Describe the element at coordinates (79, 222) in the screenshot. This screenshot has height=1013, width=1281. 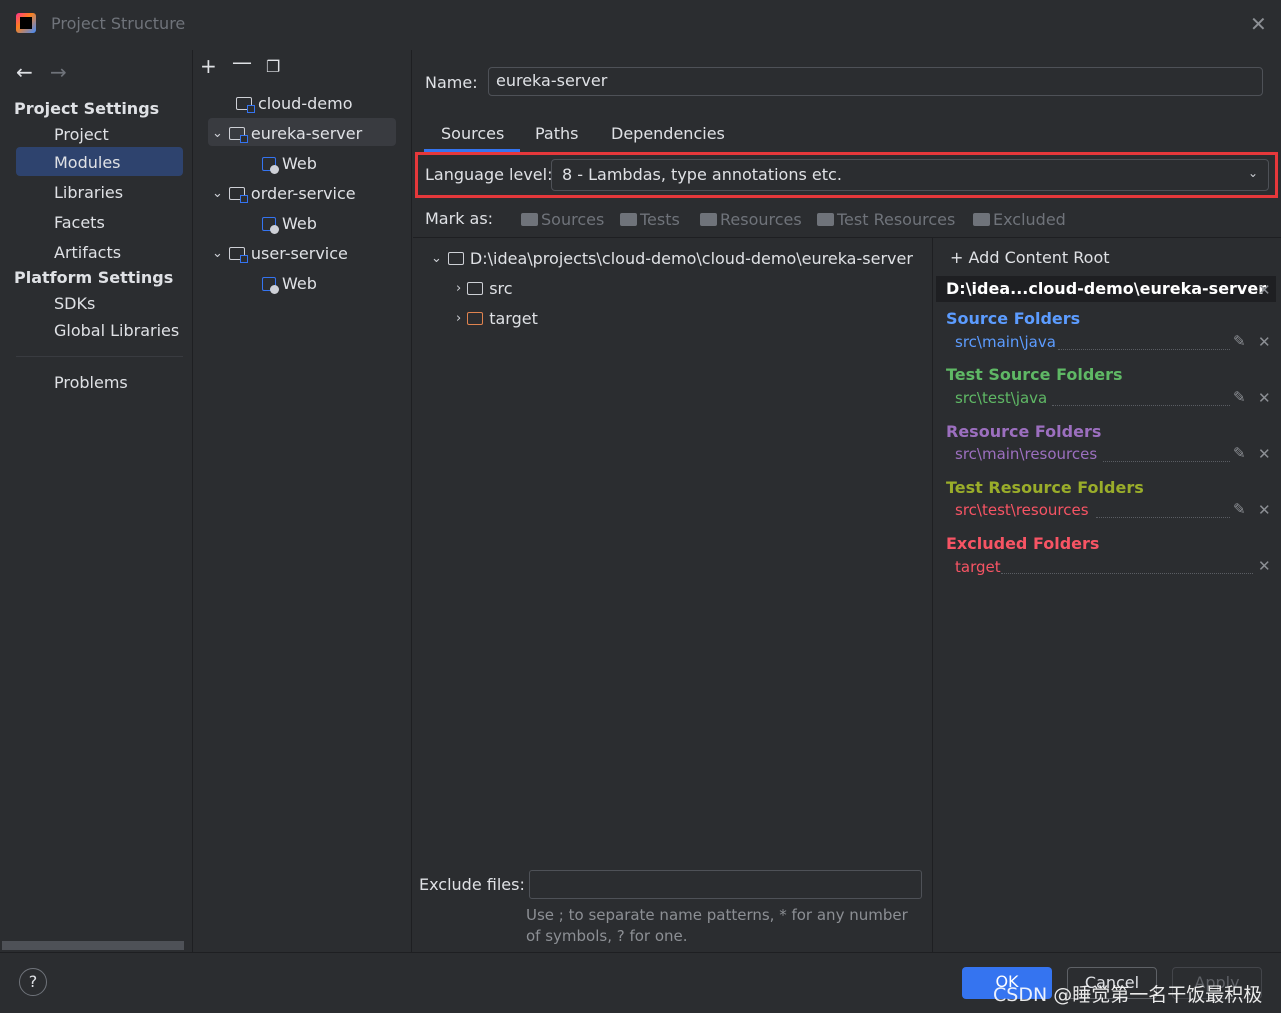
I see `sidebar-item-facets: Facets` at that location.